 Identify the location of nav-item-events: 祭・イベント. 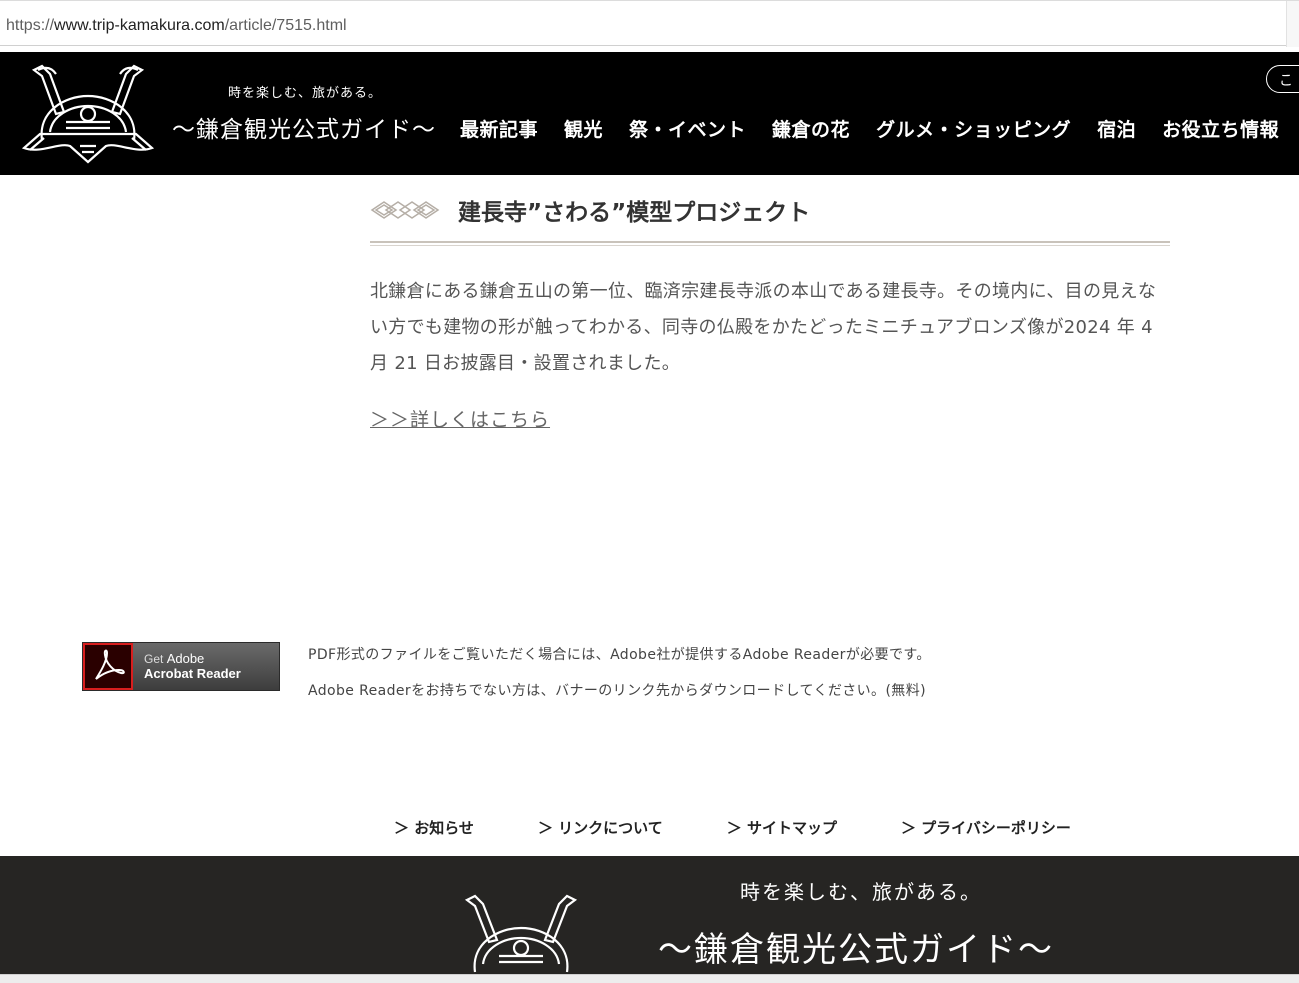
(687, 128).